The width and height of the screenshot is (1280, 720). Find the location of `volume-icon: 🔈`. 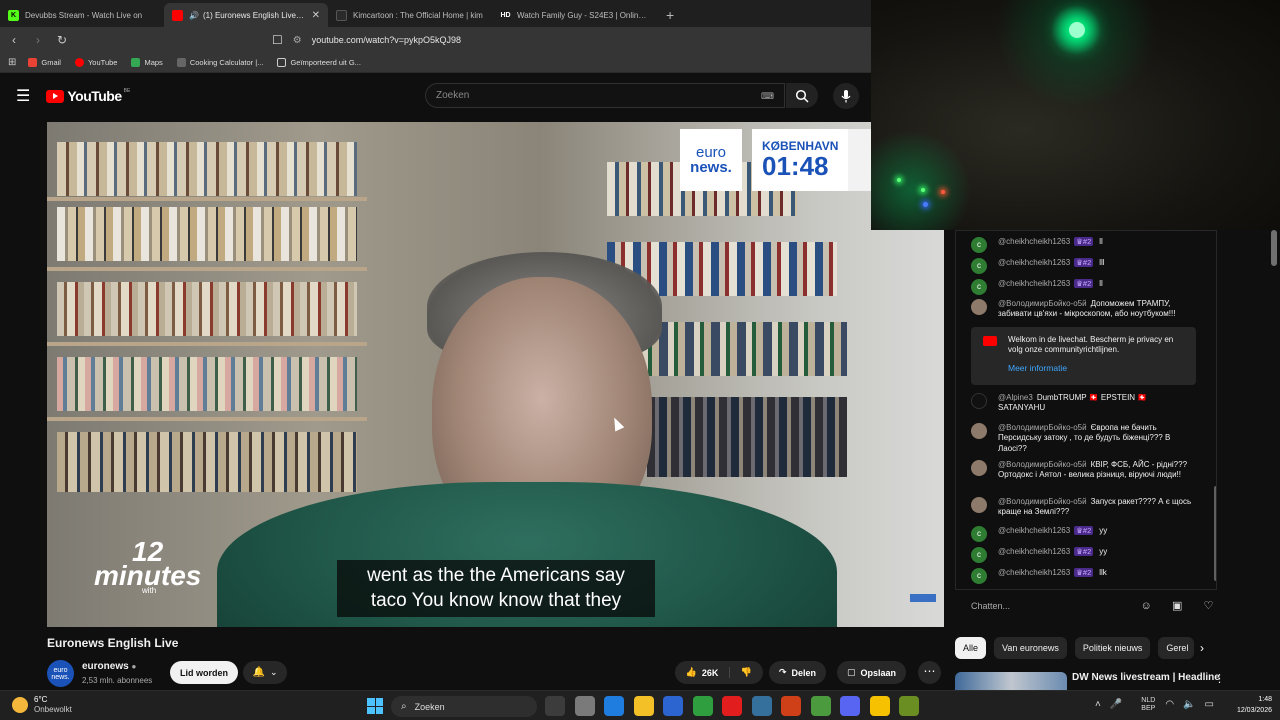

volume-icon: 🔈 is located at coordinates (1189, 704).